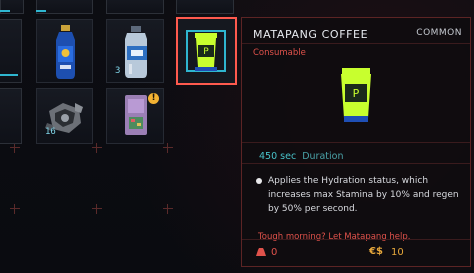 The image size is (474, 273). I want to click on inventory-slot-scrap: 16, so click(64, 116).